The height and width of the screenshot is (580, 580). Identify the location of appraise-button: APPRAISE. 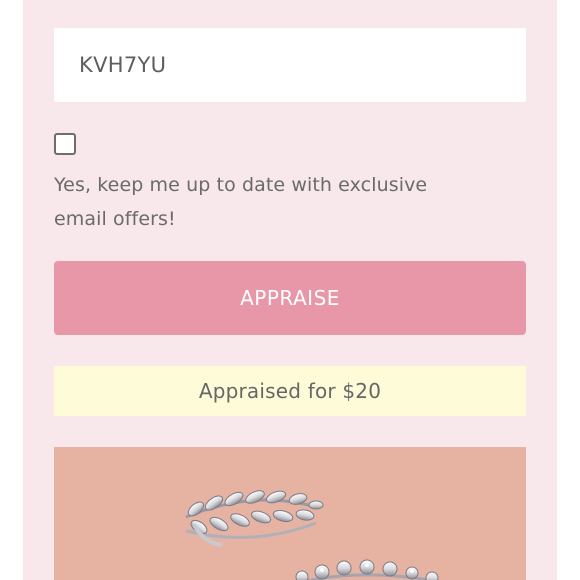
(290, 298).